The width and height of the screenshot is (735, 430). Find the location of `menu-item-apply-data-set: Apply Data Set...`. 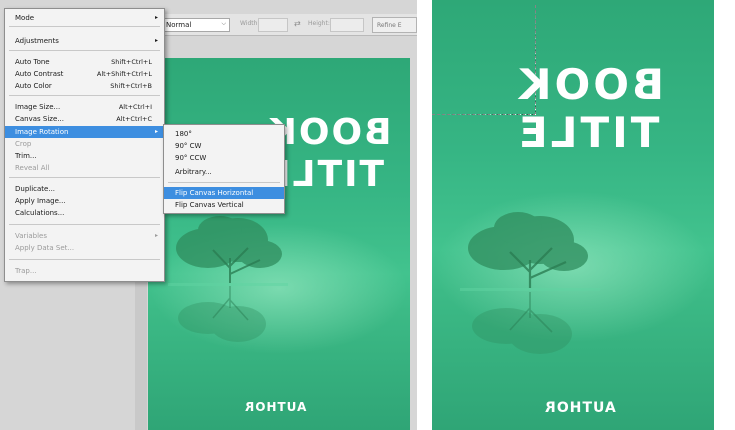

menu-item-apply-data-set: Apply Data Set... is located at coordinates (84, 248).